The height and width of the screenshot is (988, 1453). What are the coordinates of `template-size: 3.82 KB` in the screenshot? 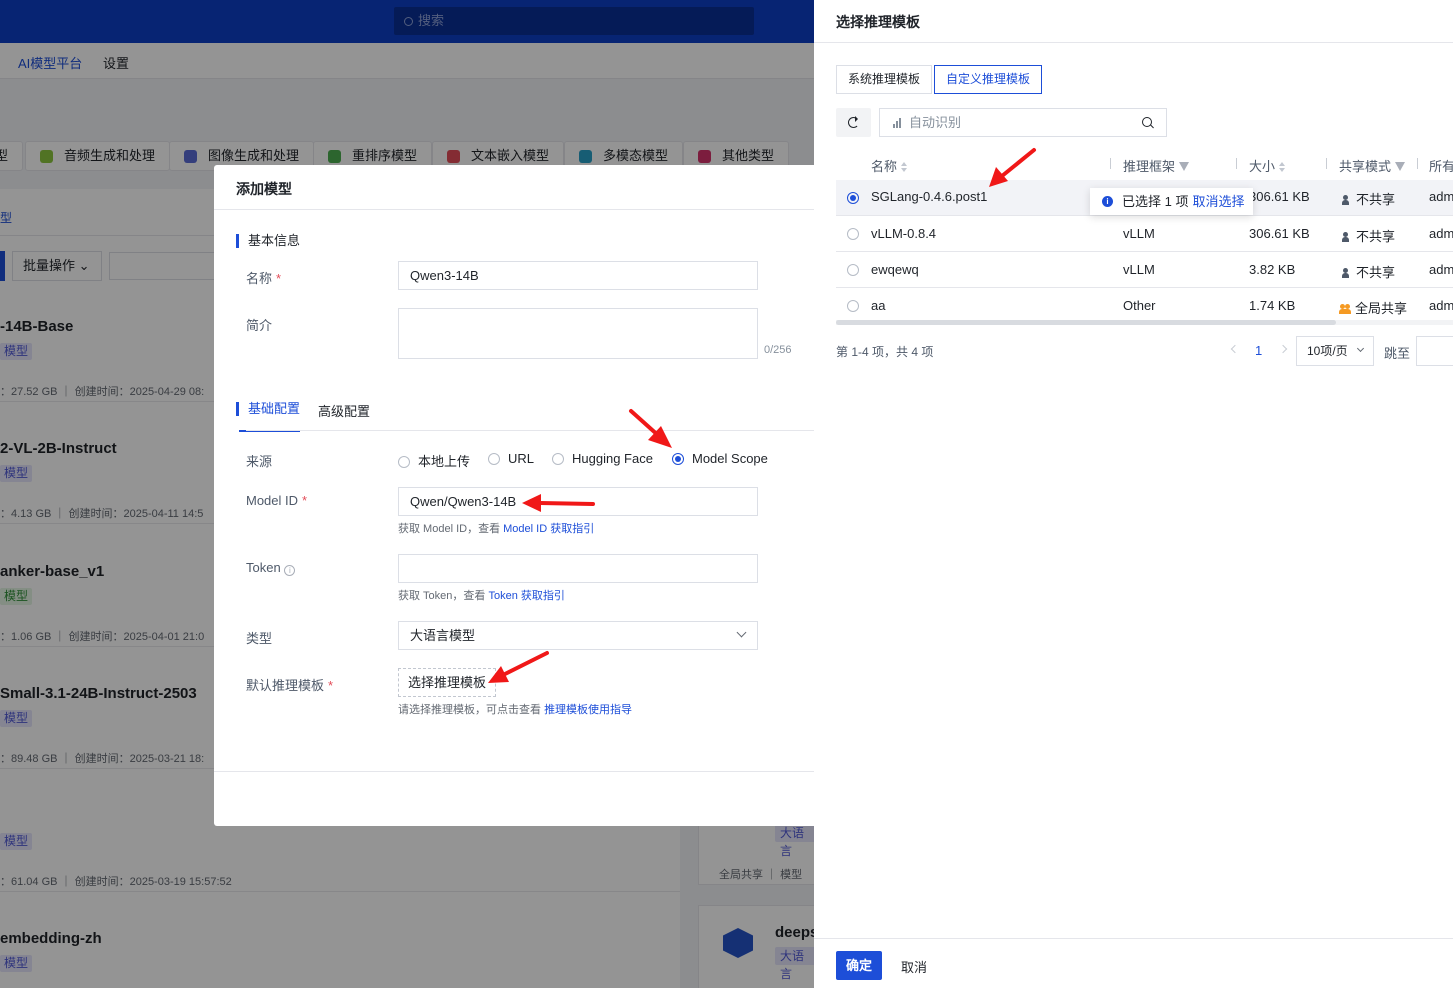 It's located at (1272, 269).